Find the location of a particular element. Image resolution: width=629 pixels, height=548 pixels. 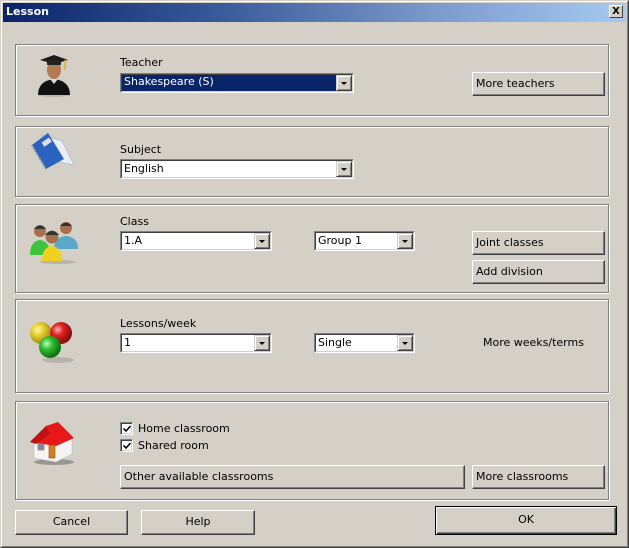

cancel-button: Cancel is located at coordinates (71, 522).